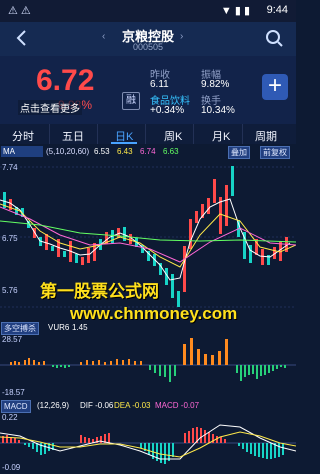 The height and width of the screenshot is (474, 320). What do you see at coordinates (16, 406) in the screenshot?
I see `indicator-2-selector: MACD` at bounding box center [16, 406].